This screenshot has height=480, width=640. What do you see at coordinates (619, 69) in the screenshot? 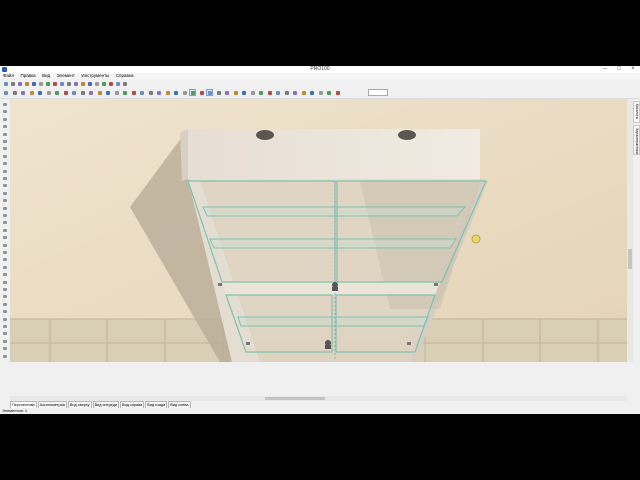
I see `maximize-button: □` at bounding box center [619, 69].